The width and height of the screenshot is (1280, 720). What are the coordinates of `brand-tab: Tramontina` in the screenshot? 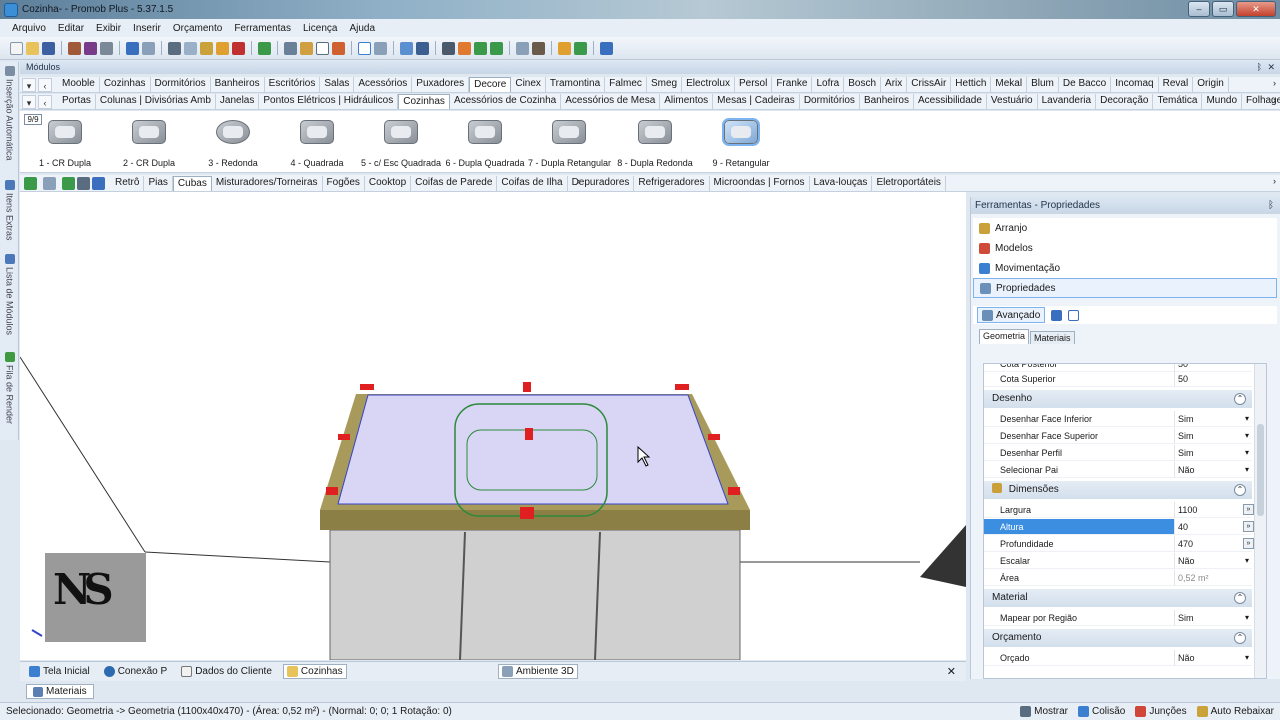 It's located at (576, 84).